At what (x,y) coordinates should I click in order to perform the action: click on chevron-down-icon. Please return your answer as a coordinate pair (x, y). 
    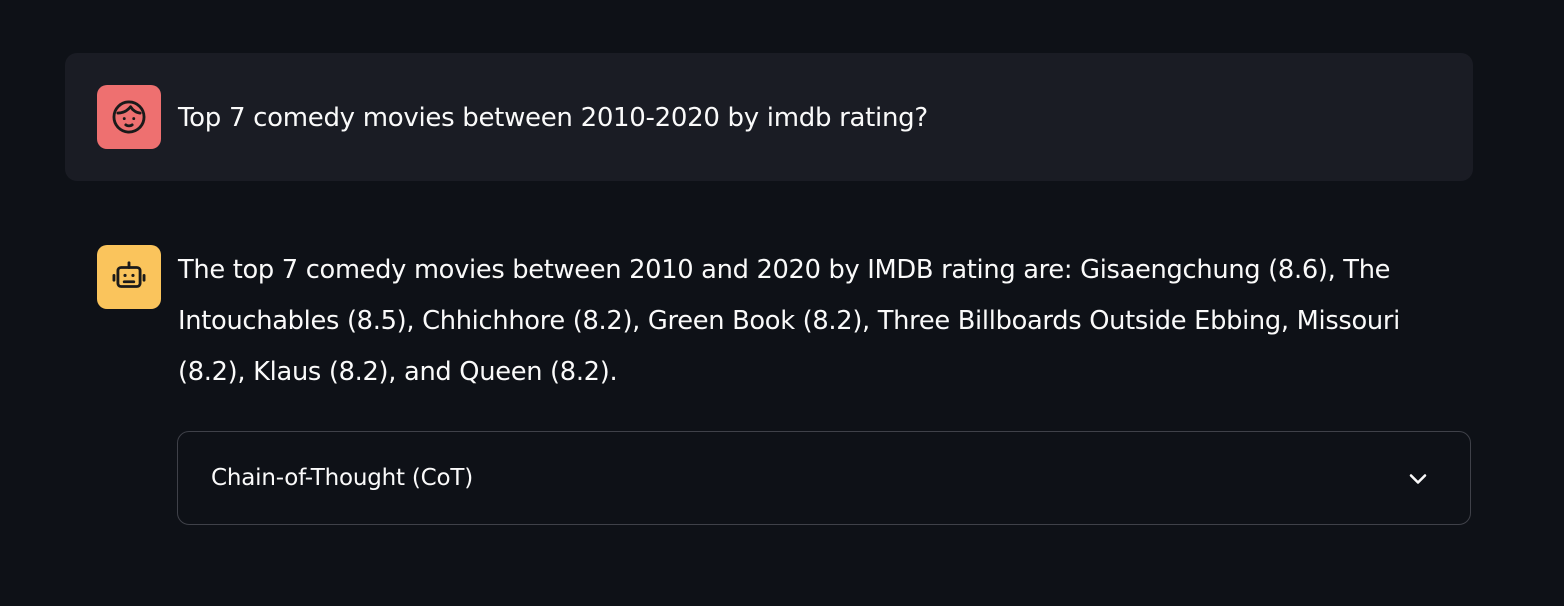
    Looking at the image, I should click on (1418, 479).